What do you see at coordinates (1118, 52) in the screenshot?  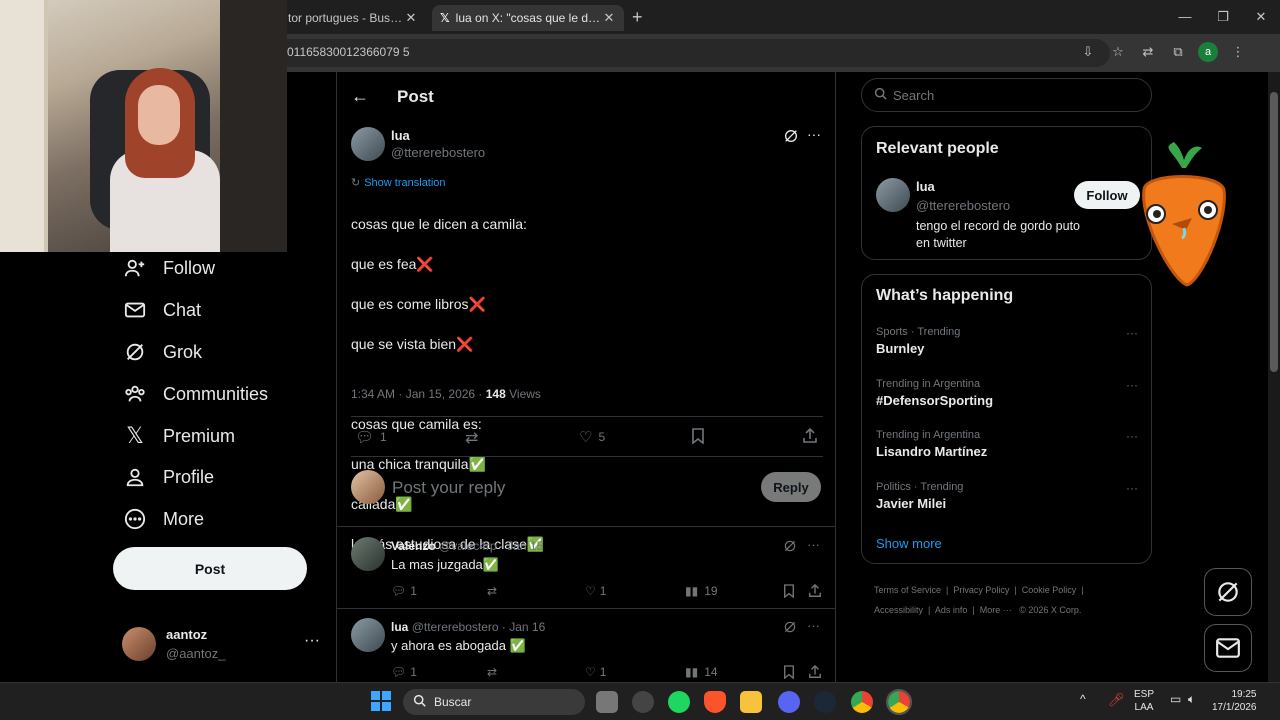 I see `bookmark-star-icon: ☆` at bounding box center [1118, 52].